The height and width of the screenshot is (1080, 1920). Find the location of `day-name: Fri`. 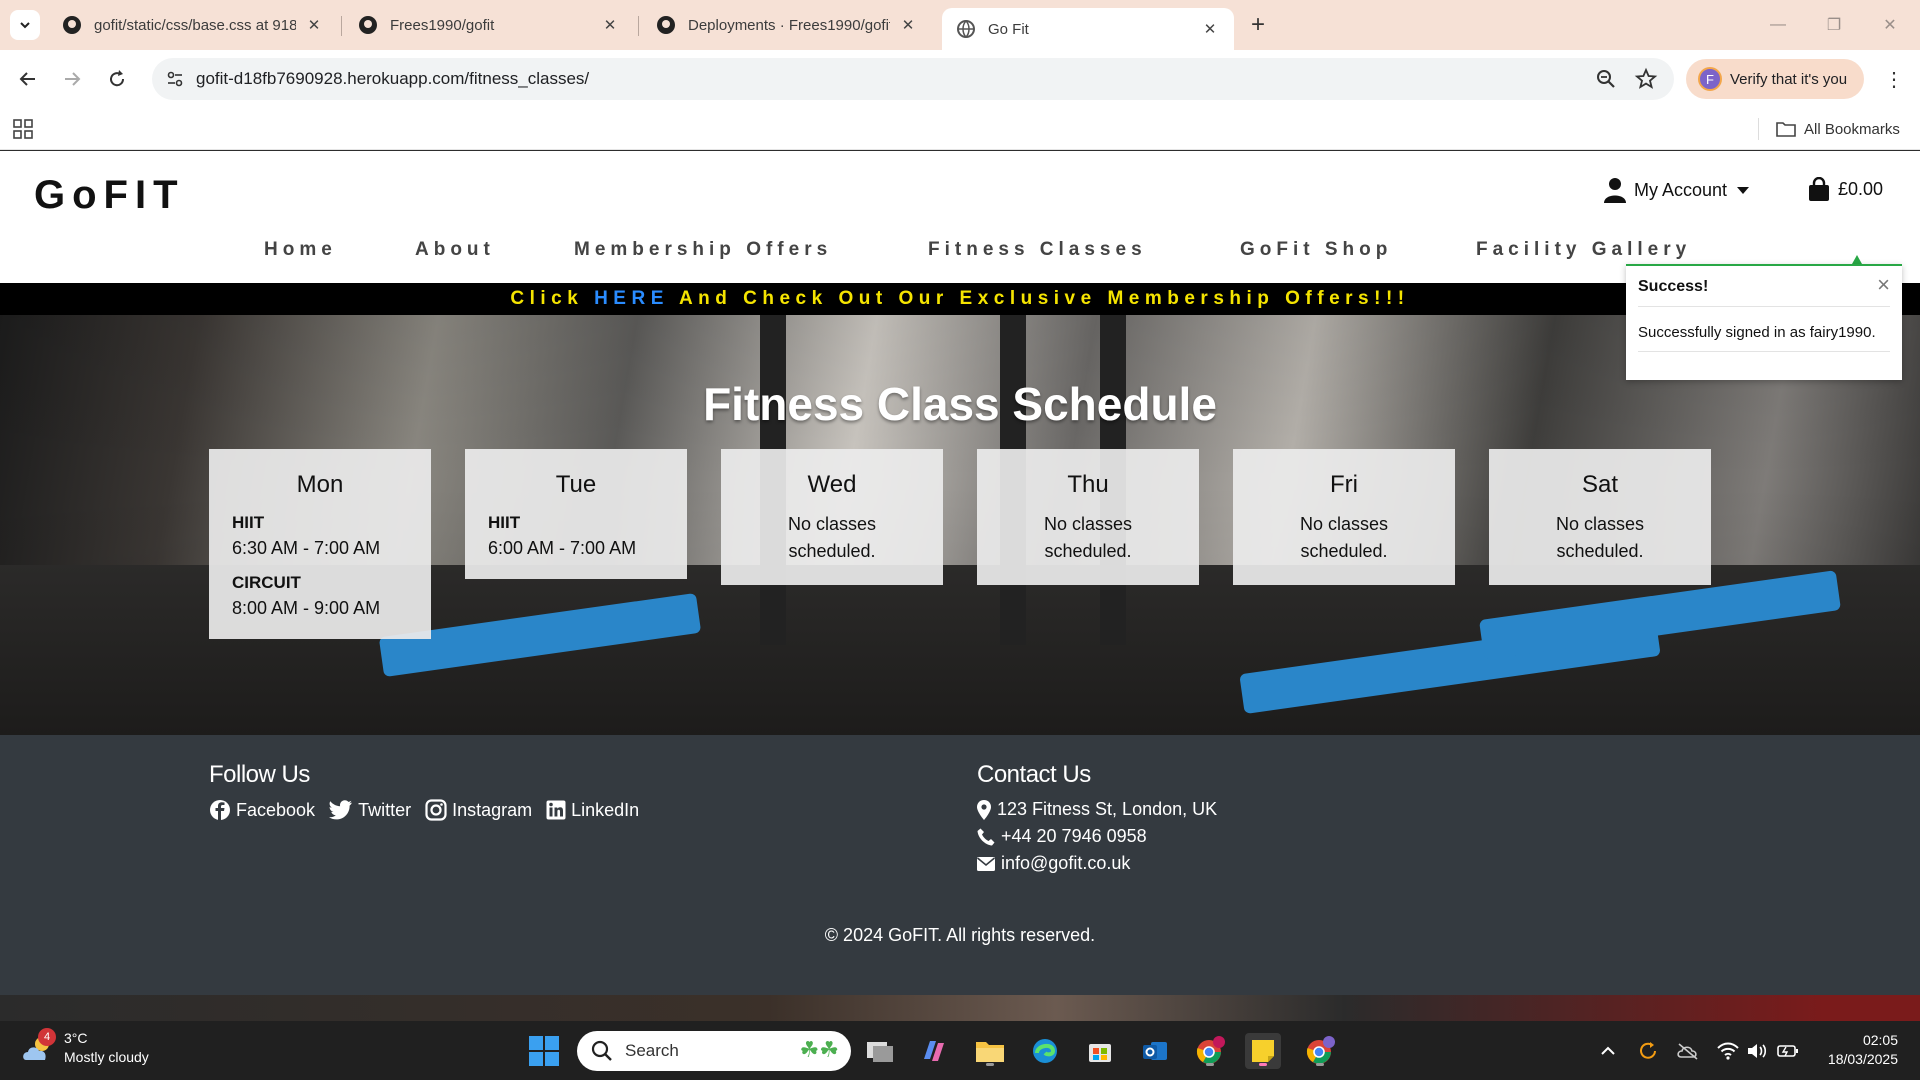

day-name: Fri is located at coordinates (1344, 484).